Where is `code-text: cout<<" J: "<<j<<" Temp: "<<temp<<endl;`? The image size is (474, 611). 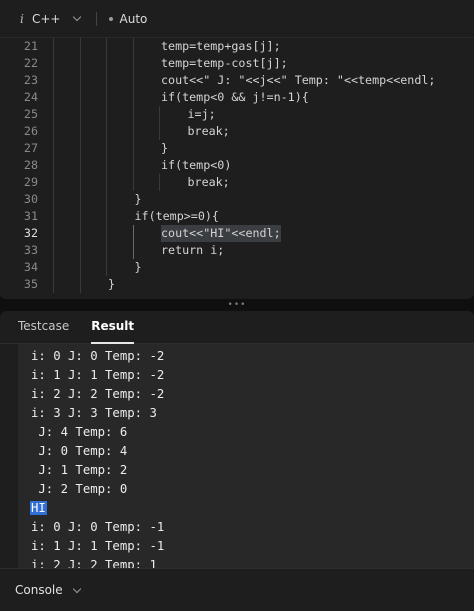 code-text: cout<<" J: "<<j<<" Temp: "<<temp<<endl; is located at coordinates (298, 80).